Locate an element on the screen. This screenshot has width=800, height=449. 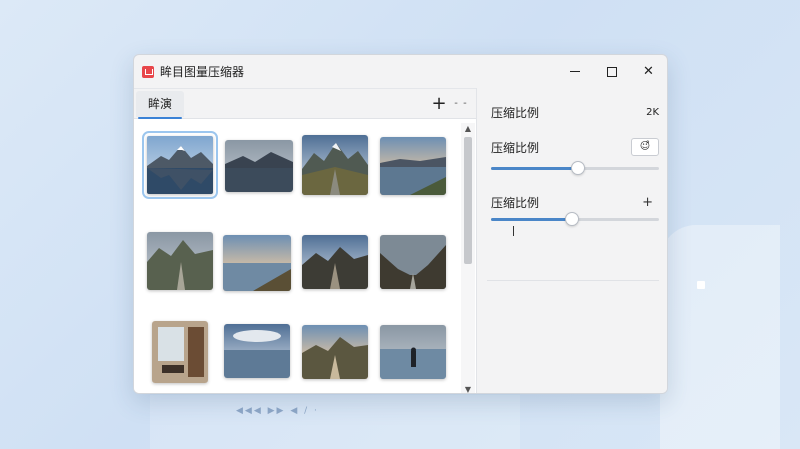
background-panel-shape is located at coordinates (720, 337).